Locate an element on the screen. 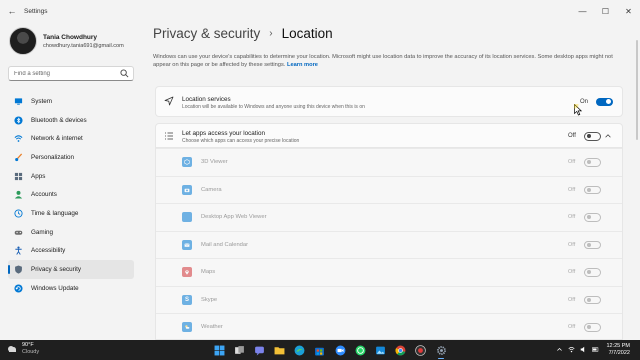 This screenshot has height=360, width=640. app-toggle-maps is located at coordinates (592, 272).